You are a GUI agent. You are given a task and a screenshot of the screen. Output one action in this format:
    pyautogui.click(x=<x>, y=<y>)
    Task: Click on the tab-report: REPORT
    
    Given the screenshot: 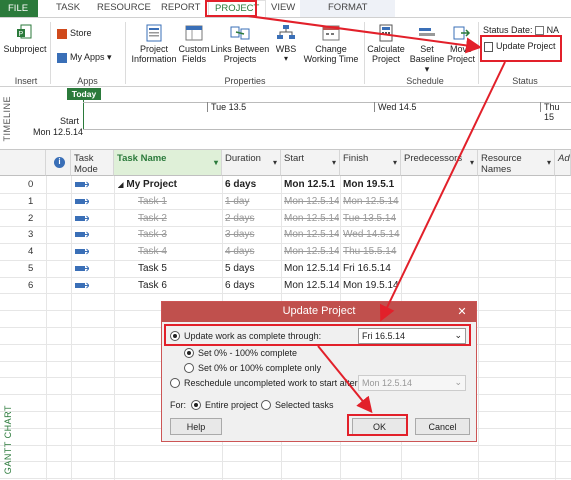 What is the action you would take?
    pyautogui.click(x=180, y=7)
    